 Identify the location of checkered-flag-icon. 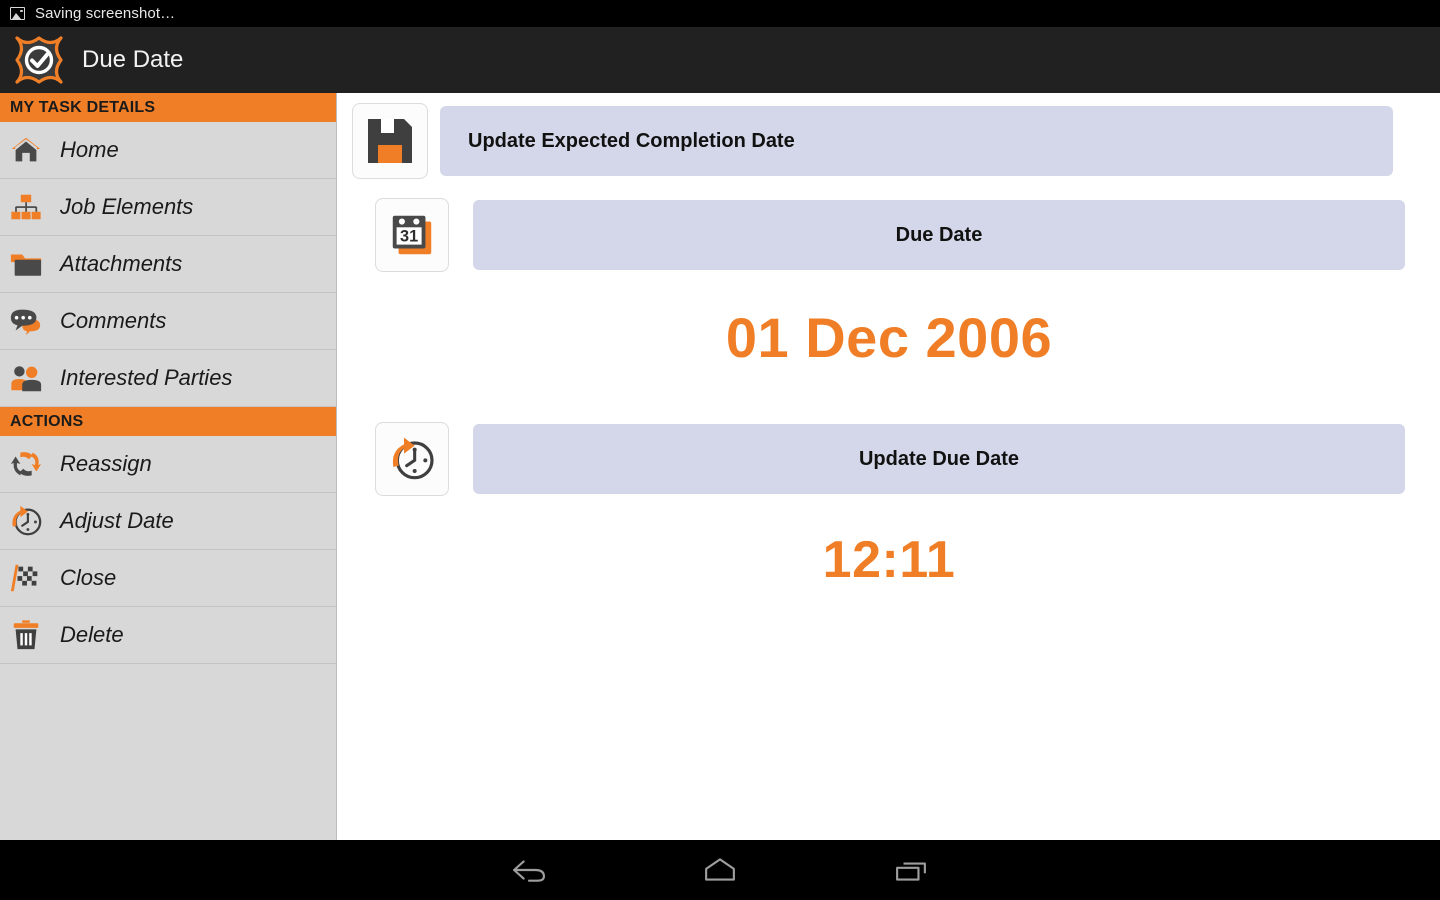
(26, 578).